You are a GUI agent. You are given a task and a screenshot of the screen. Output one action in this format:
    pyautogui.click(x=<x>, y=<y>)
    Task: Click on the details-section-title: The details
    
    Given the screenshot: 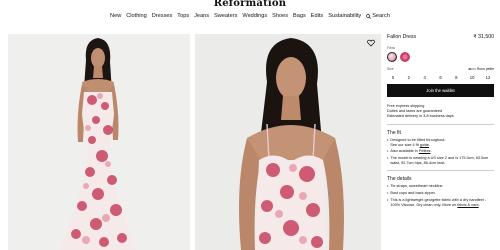 What is the action you would take?
    pyautogui.click(x=440, y=179)
    